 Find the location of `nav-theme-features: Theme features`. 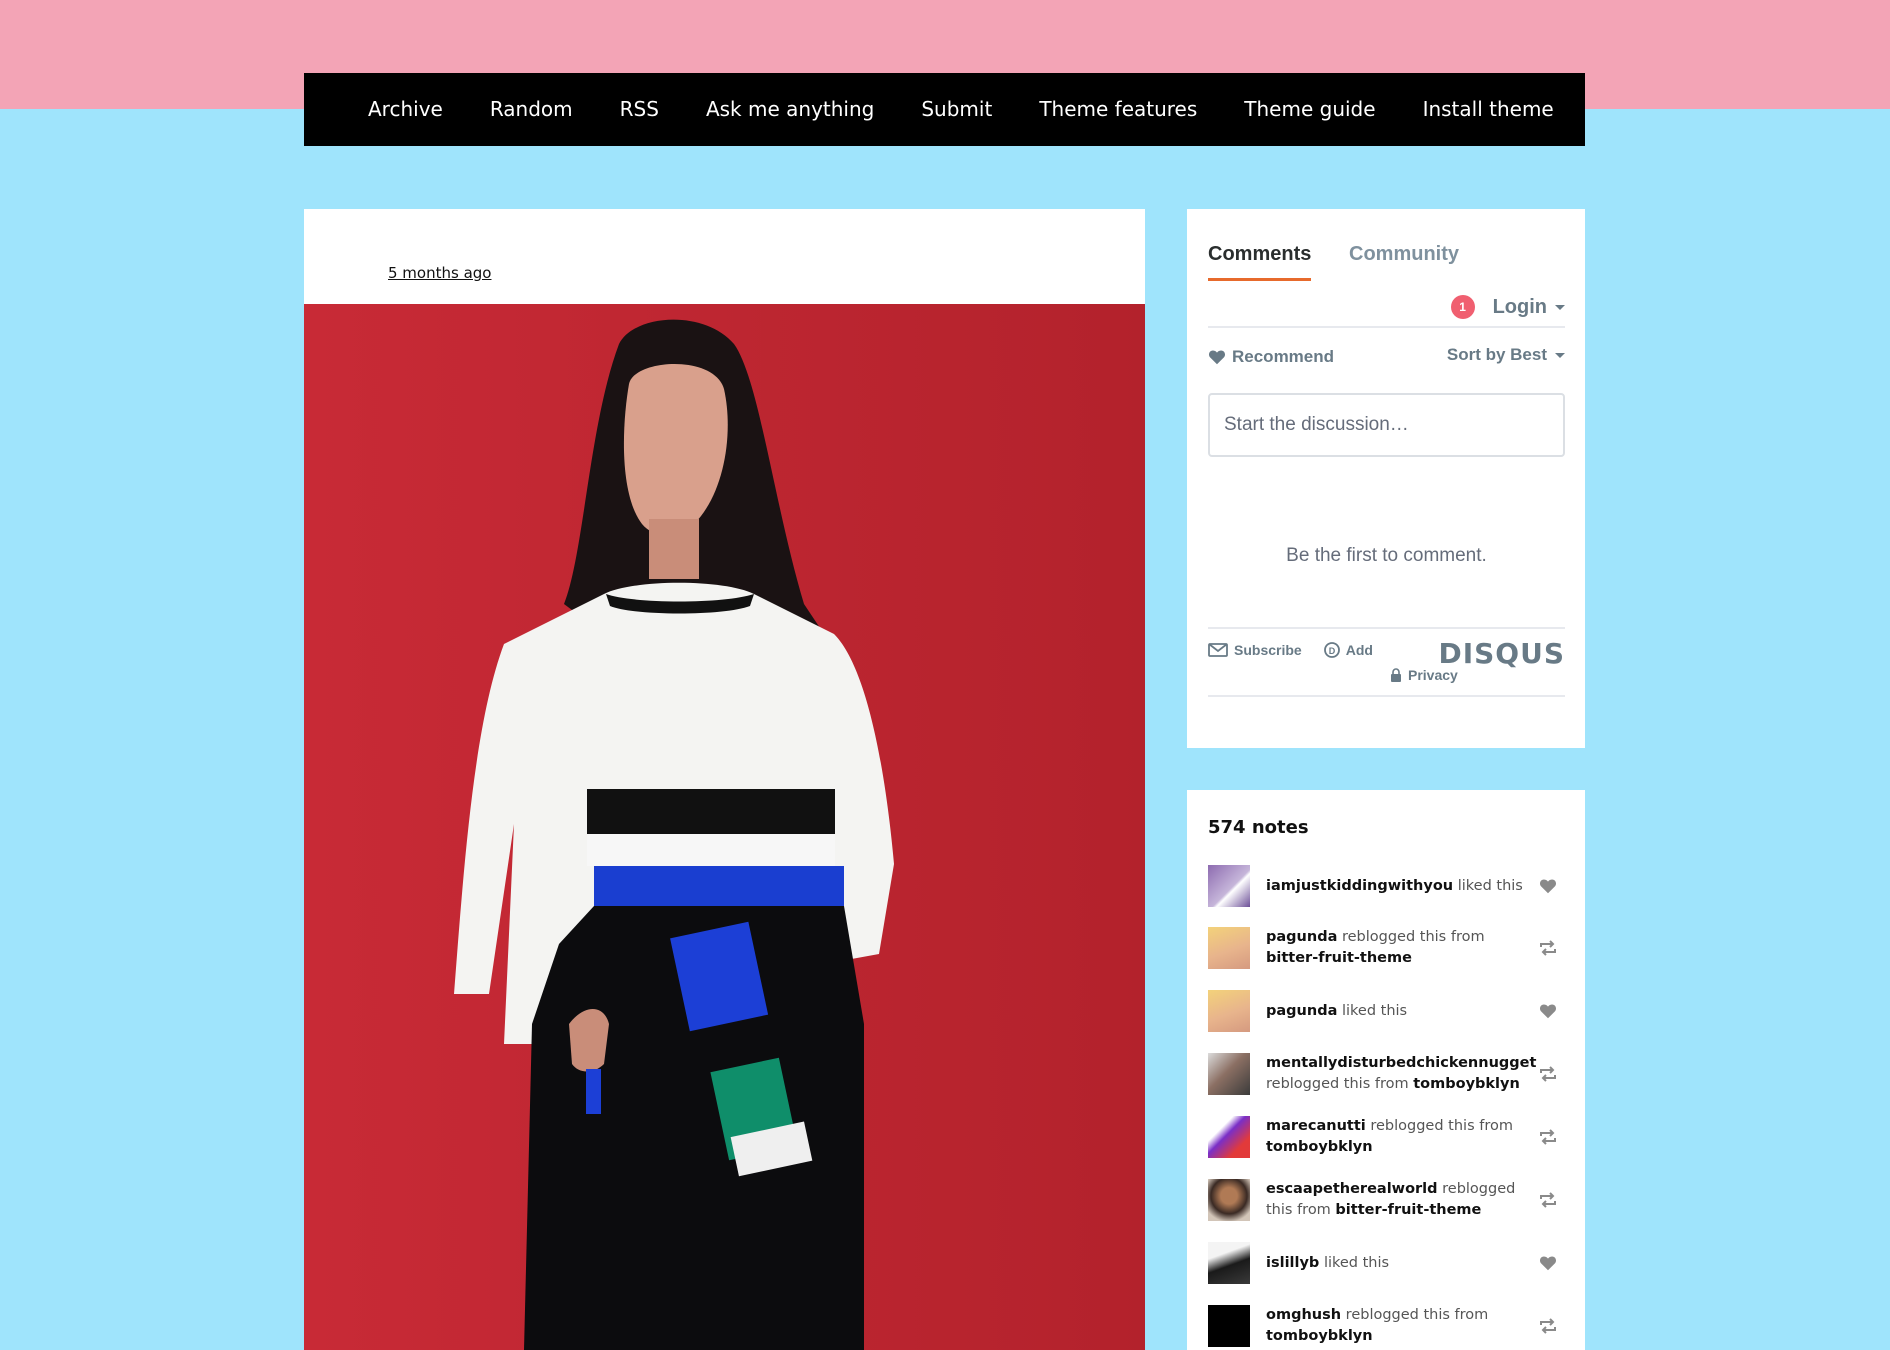

nav-theme-features: Theme features is located at coordinates (1118, 109).